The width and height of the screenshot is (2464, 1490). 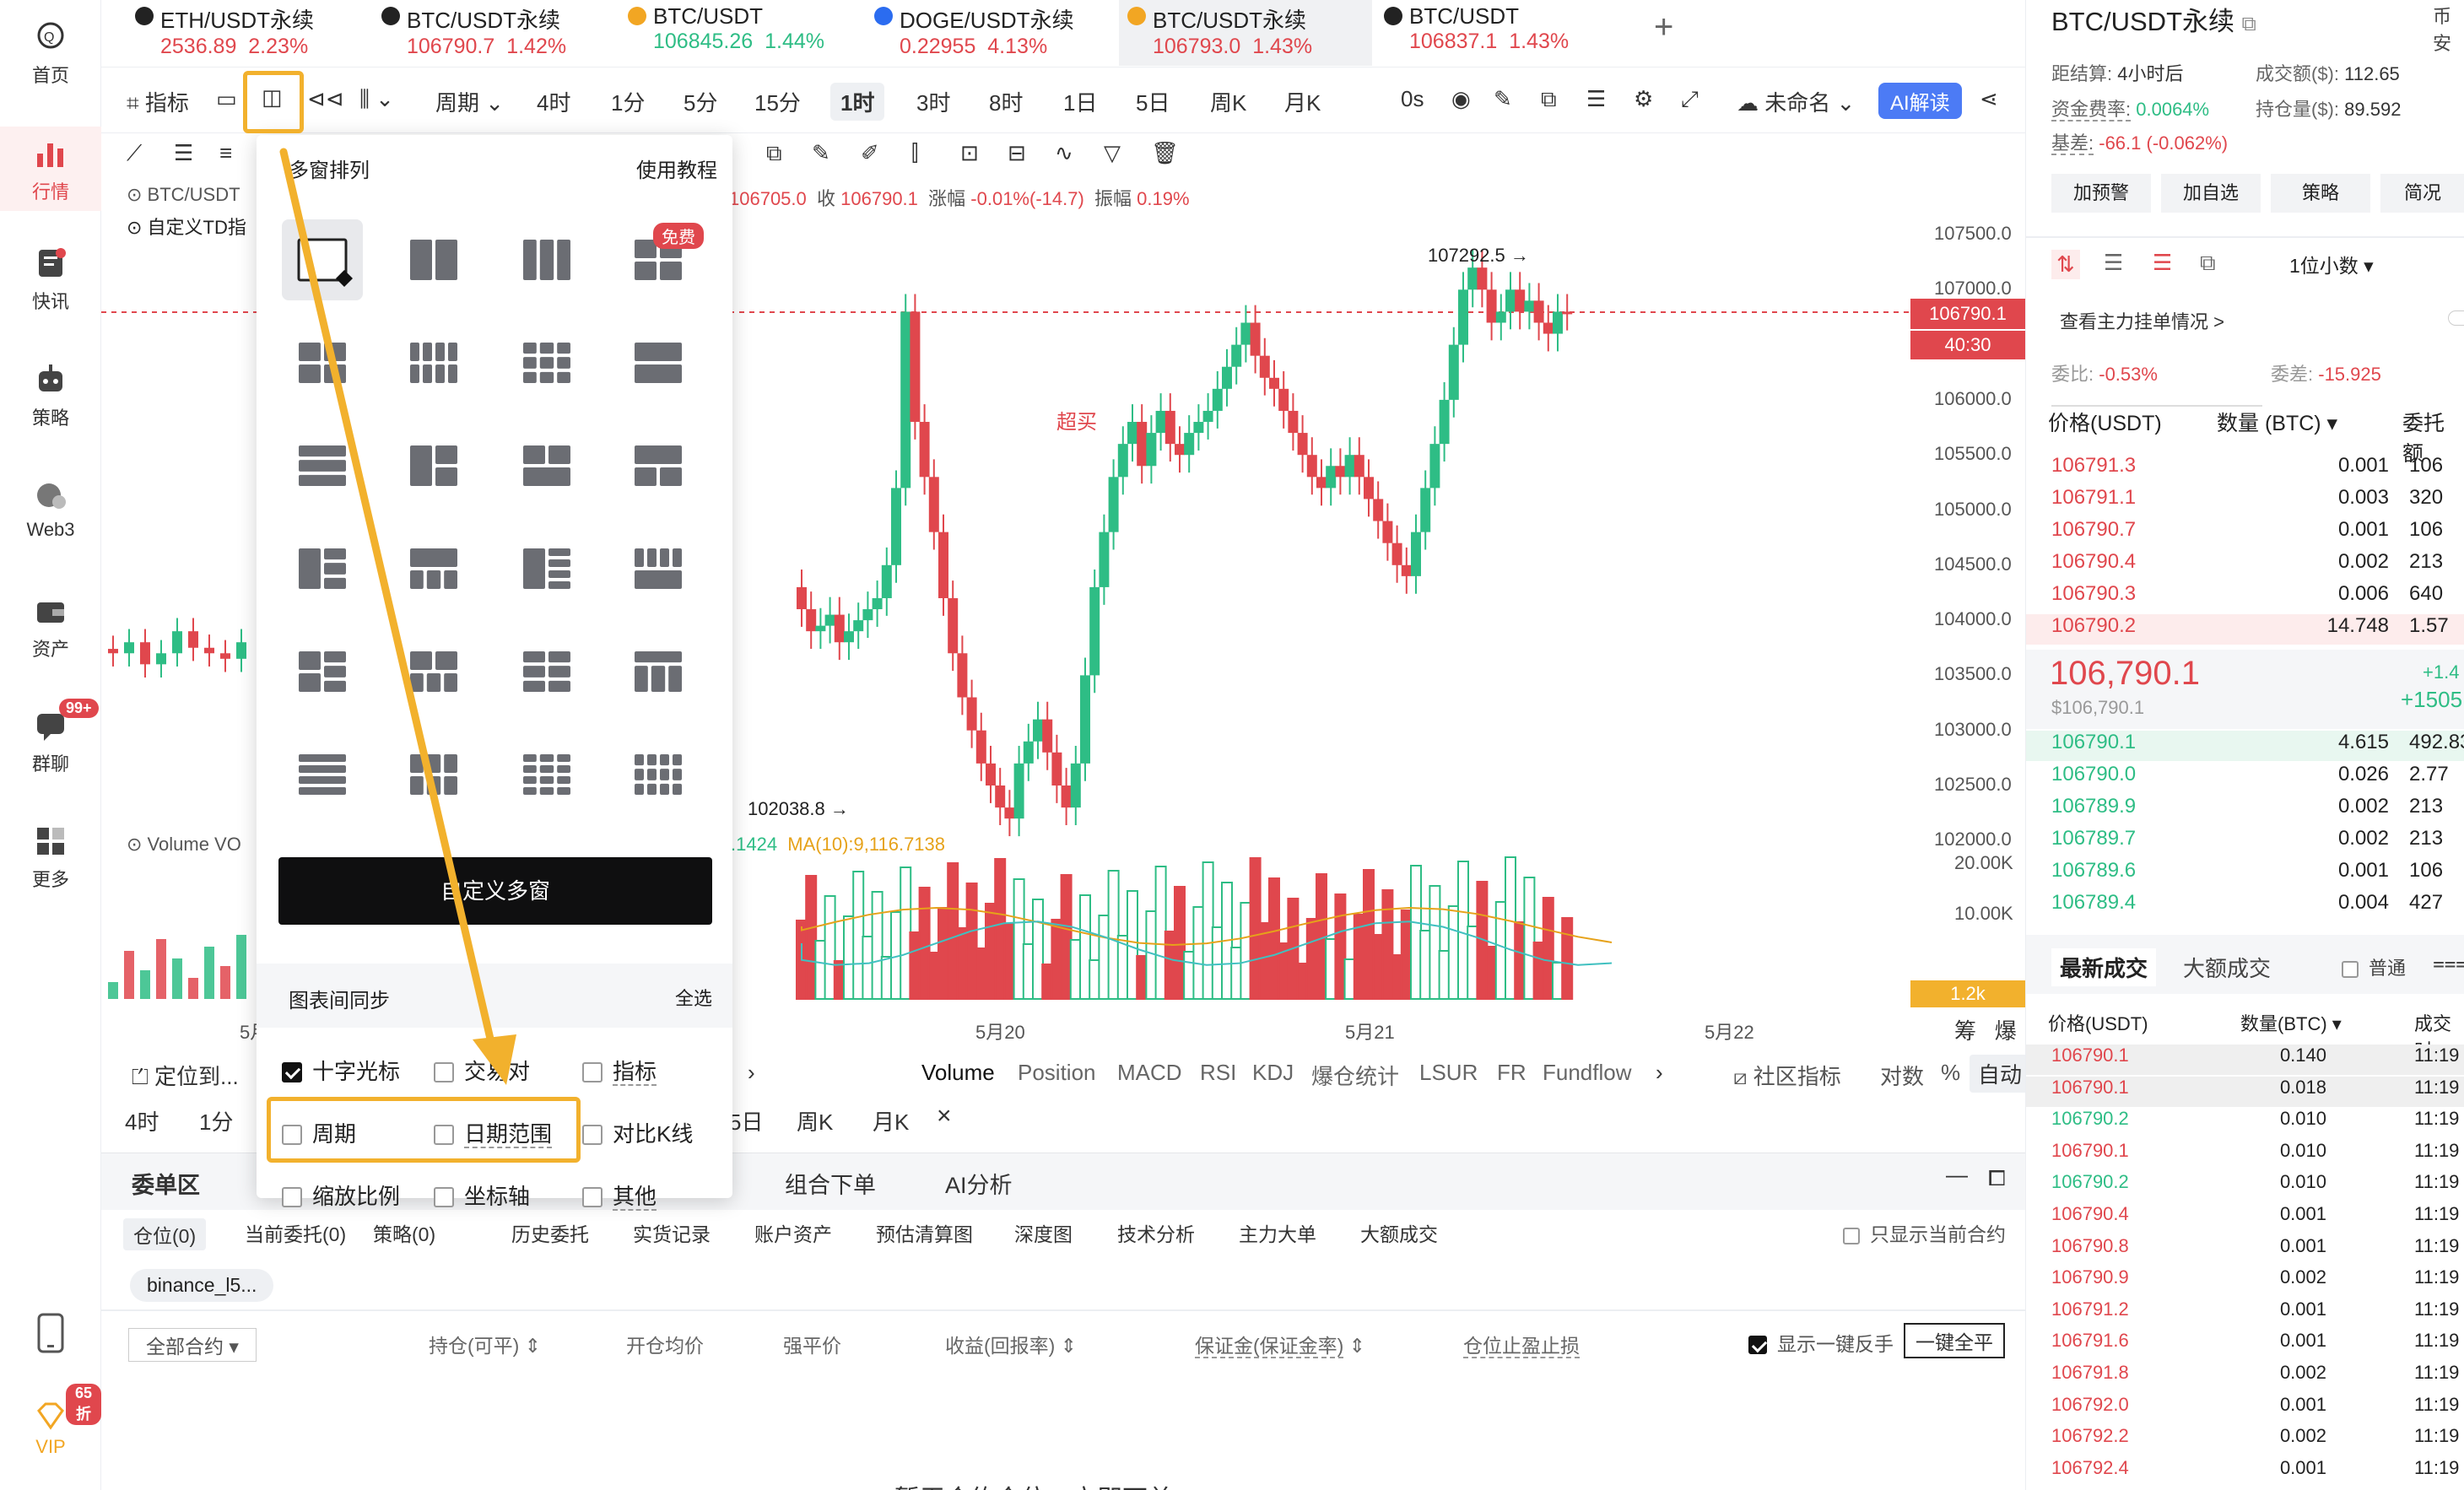 What do you see at coordinates (142, 1120) in the screenshot?
I see `quick-interval: 4时` at bounding box center [142, 1120].